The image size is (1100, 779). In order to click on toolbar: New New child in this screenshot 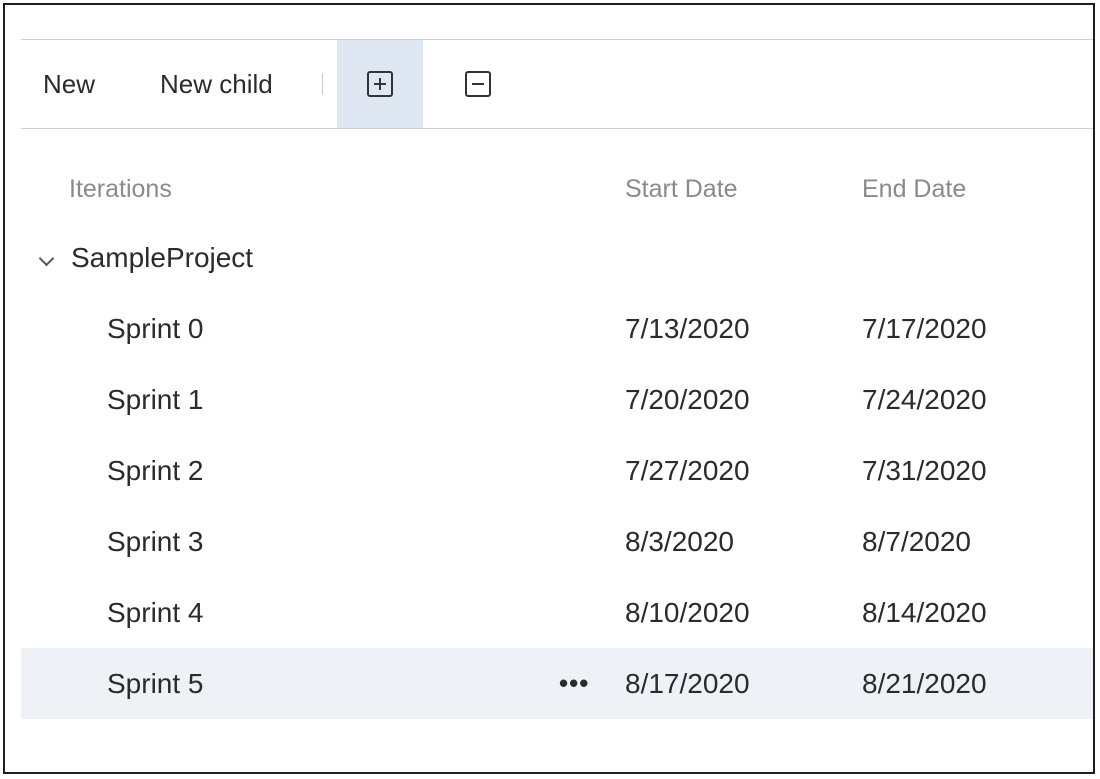, I will do `click(557, 84)`.